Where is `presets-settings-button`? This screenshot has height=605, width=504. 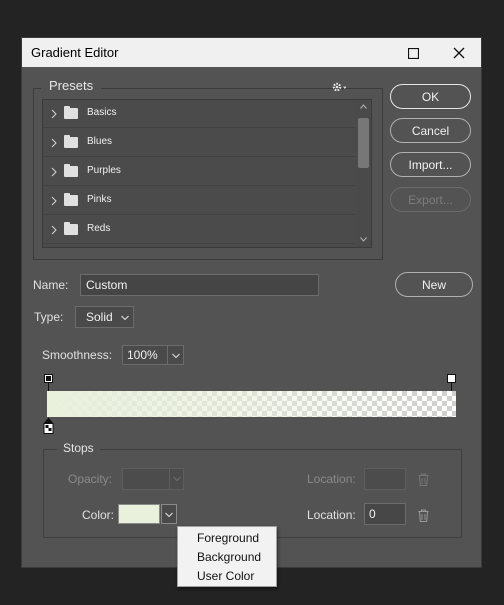
presets-settings-button is located at coordinates (341, 87).